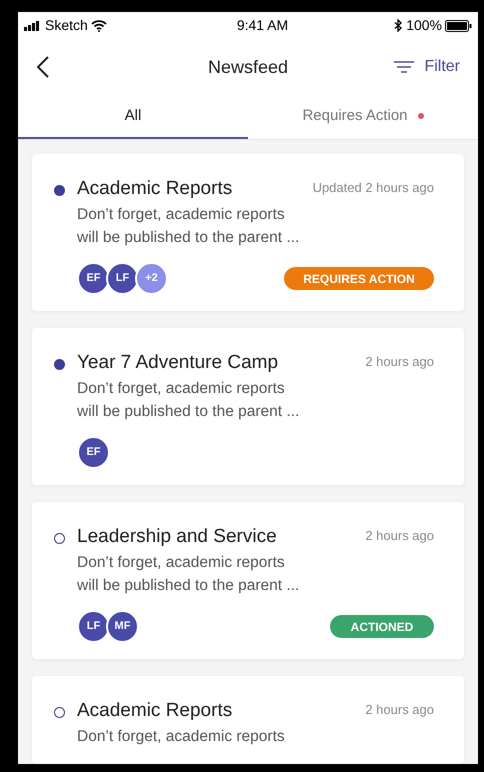 Image resolution: width=484 pixels, height=772 pixels. Describe the element at coordinates (177, 363) in the screenshot. I see `card-title: Year 7 Adventure Camp` at that location.